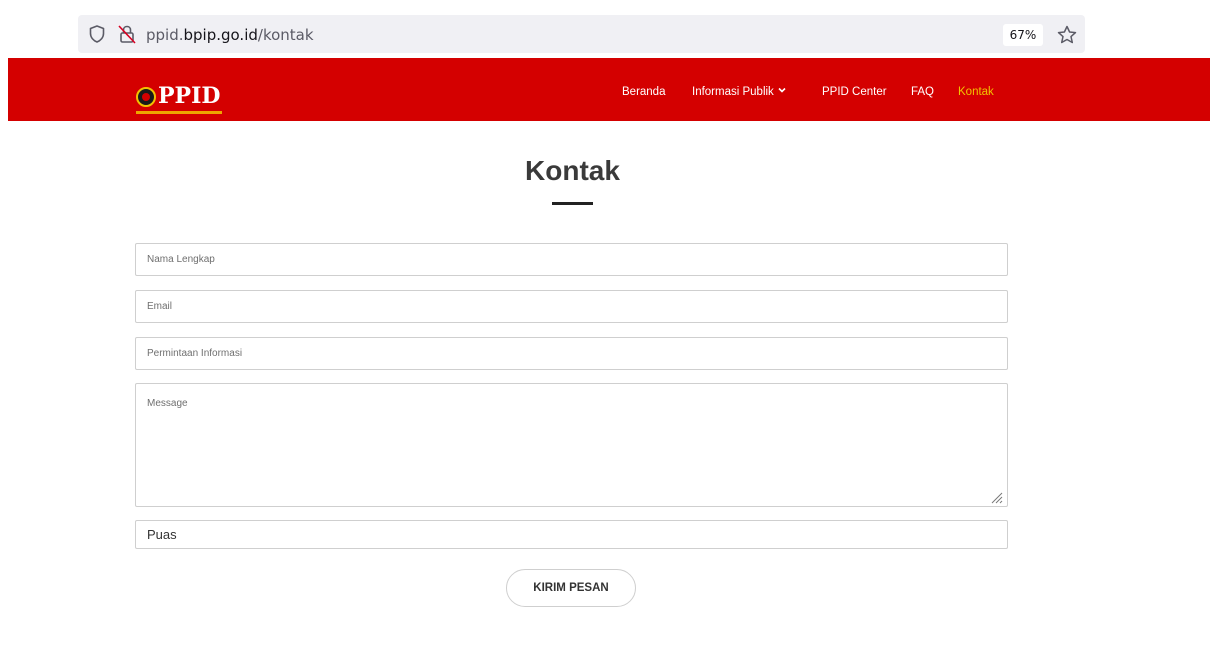 The height and width of the screenshot is (670, 1210). I want to click on lock-icon, so click(127, 34).